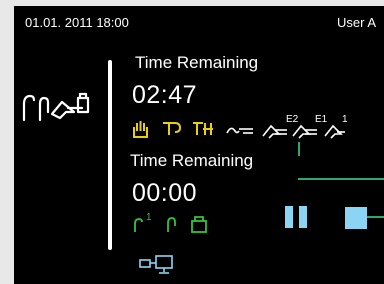 This screenshot has height=284, width=384. I want to click on lower-timer-label: Time Remaining, so click(192, 160).